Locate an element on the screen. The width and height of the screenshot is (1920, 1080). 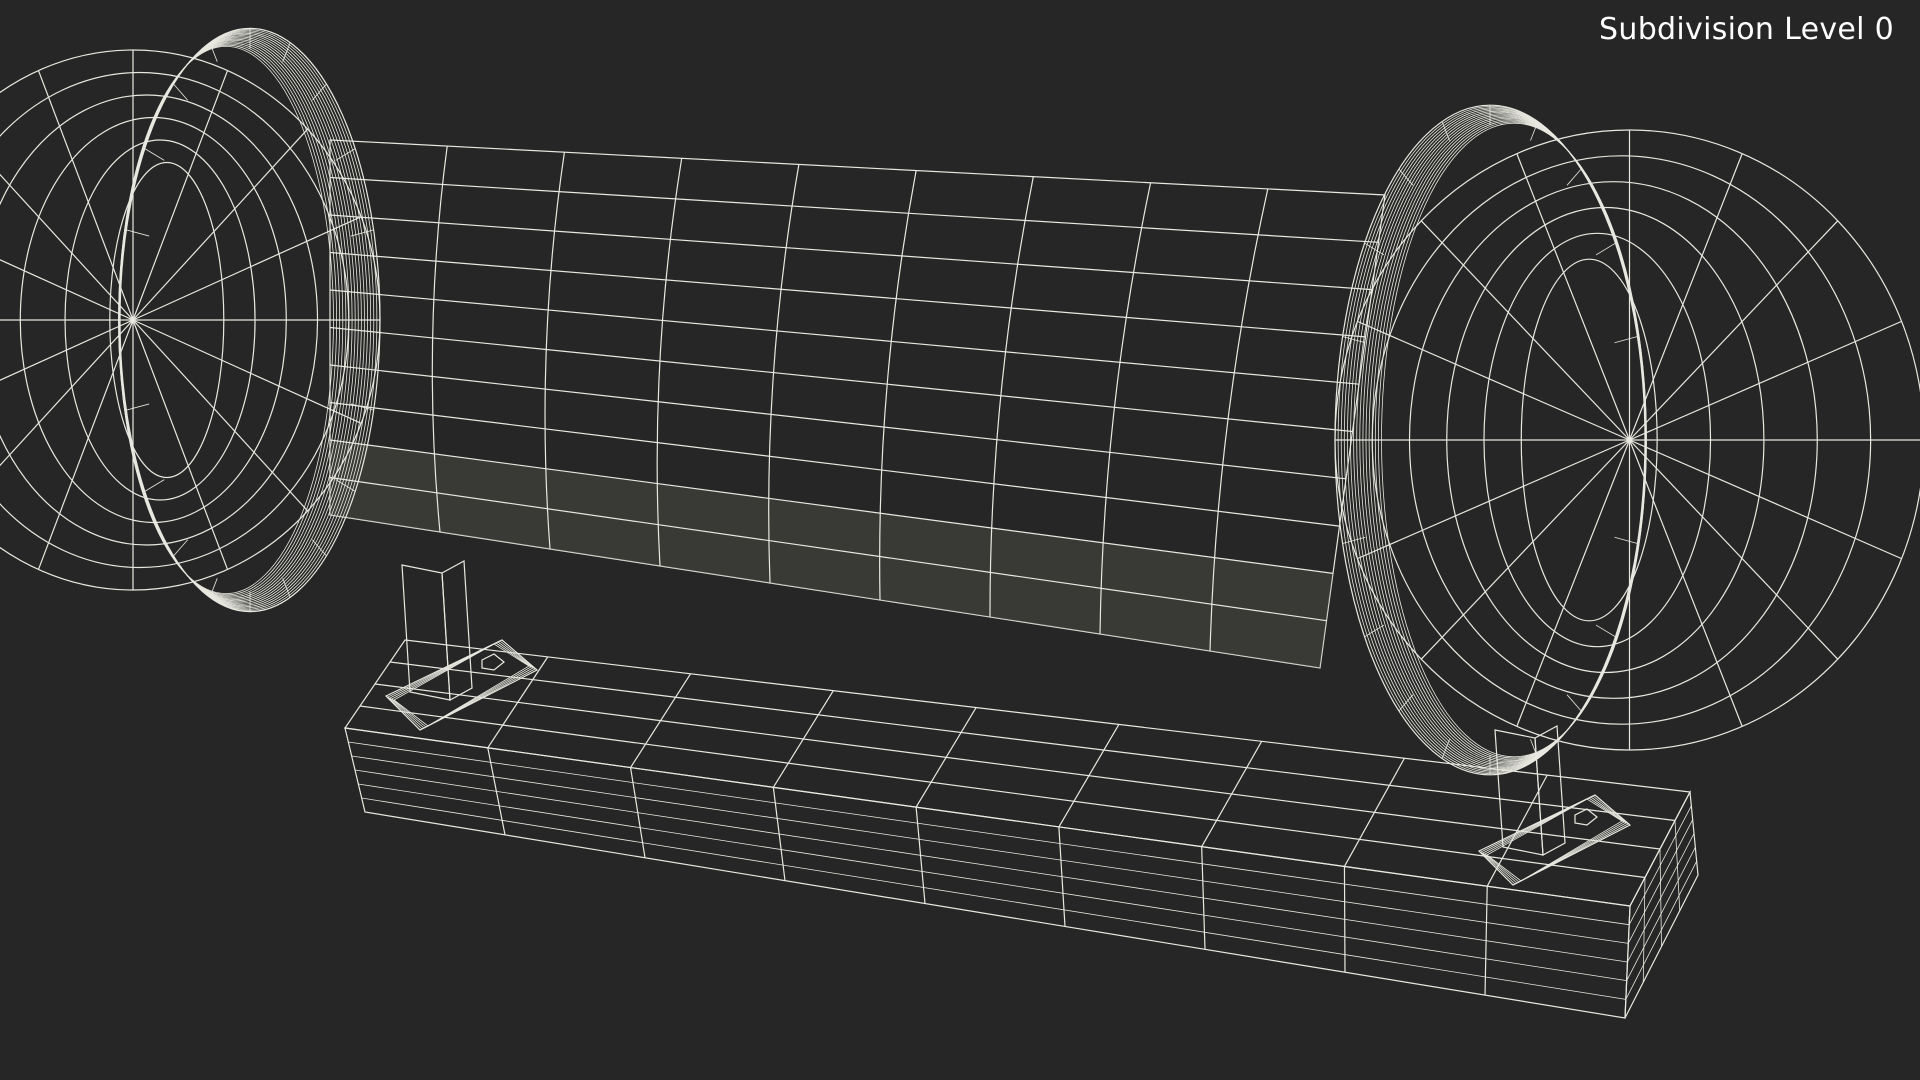
subdivision-level-label: Subdivision Level 0 is located at coordinates (1746, 29).